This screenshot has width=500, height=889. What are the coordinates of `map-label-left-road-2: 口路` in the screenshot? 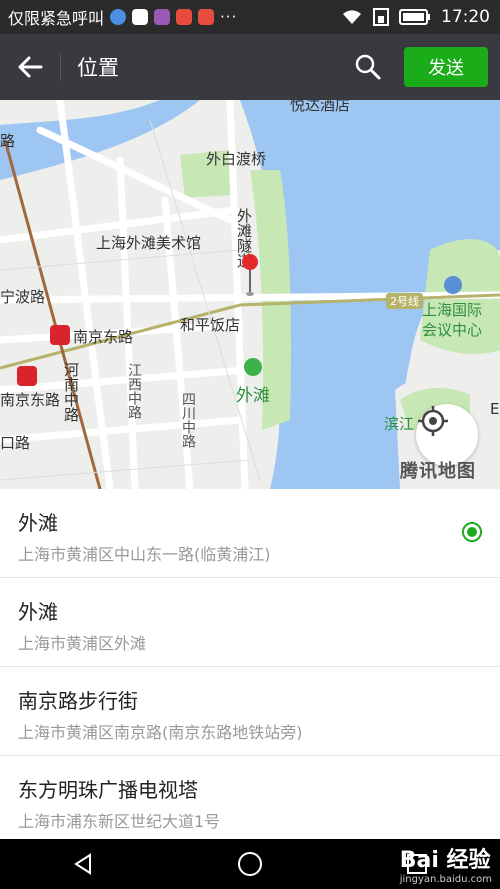 It's located at (15, 443).